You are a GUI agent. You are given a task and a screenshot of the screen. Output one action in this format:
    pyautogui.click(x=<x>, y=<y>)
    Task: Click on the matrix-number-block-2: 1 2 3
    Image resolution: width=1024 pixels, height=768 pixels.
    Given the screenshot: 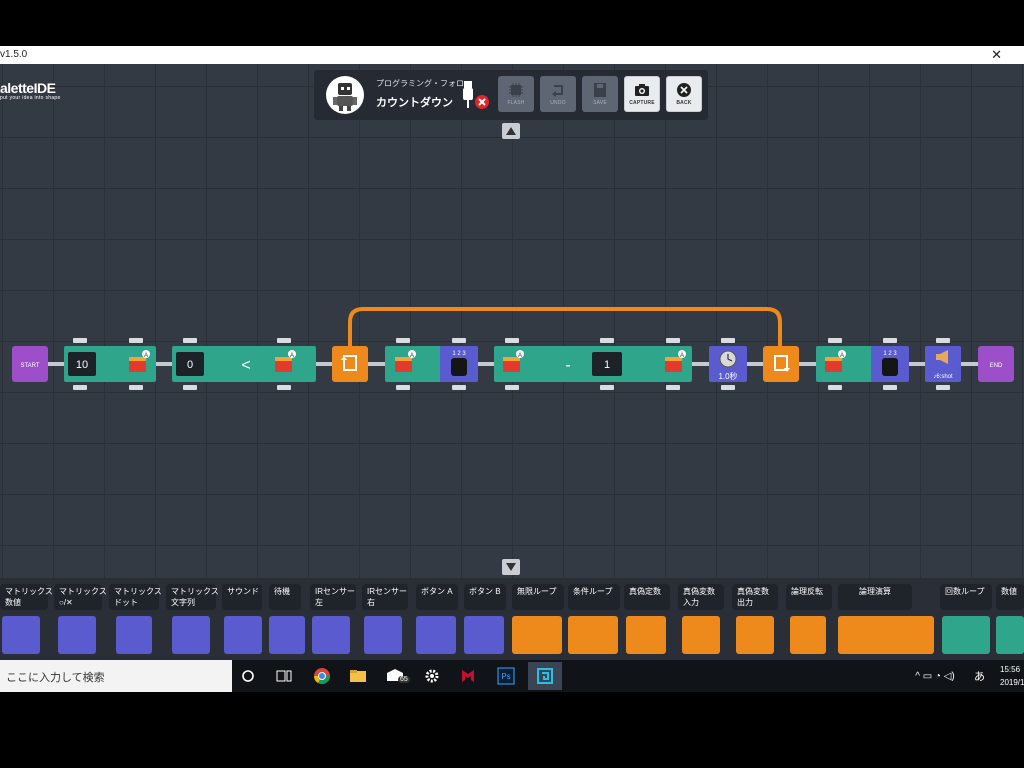 What is the action you would take?
    pyautogui.click(x=890, y=364)
    